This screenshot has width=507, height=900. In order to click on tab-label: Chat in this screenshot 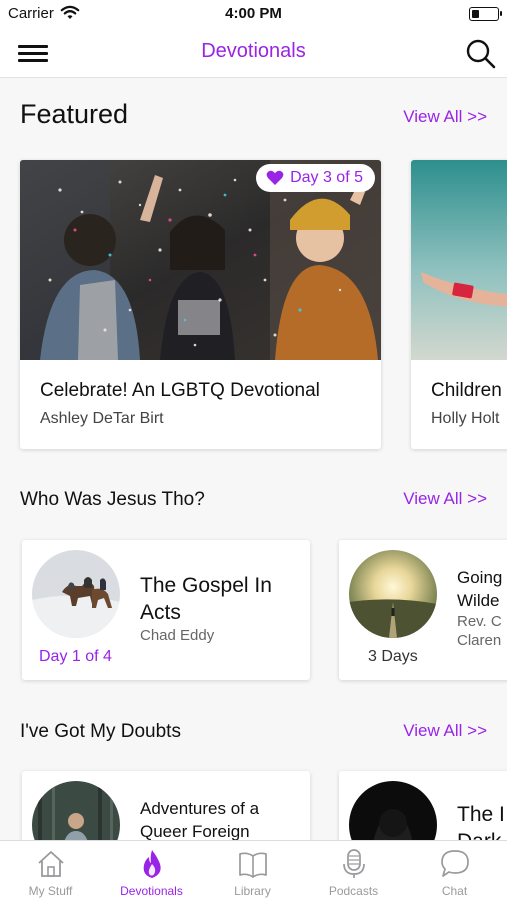, I will do `click(454, 891)`.